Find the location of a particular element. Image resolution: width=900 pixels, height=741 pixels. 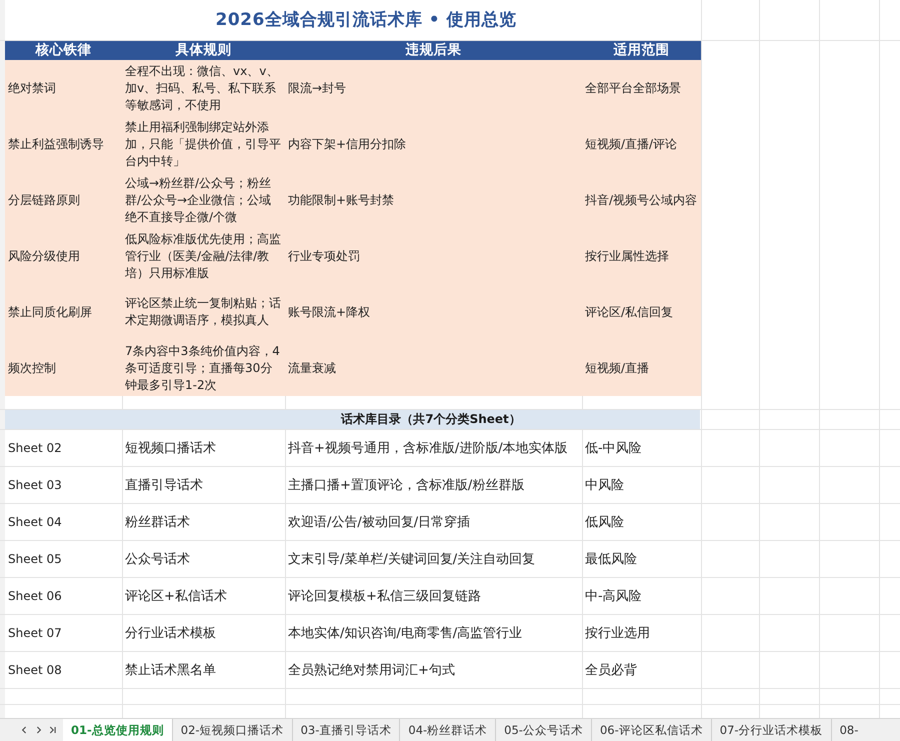

table-cell: 全程不出现：微信、vx、v、加v、扫码、私号、私下联系等敏感词，不使用 is located at coordinates (203, 88).